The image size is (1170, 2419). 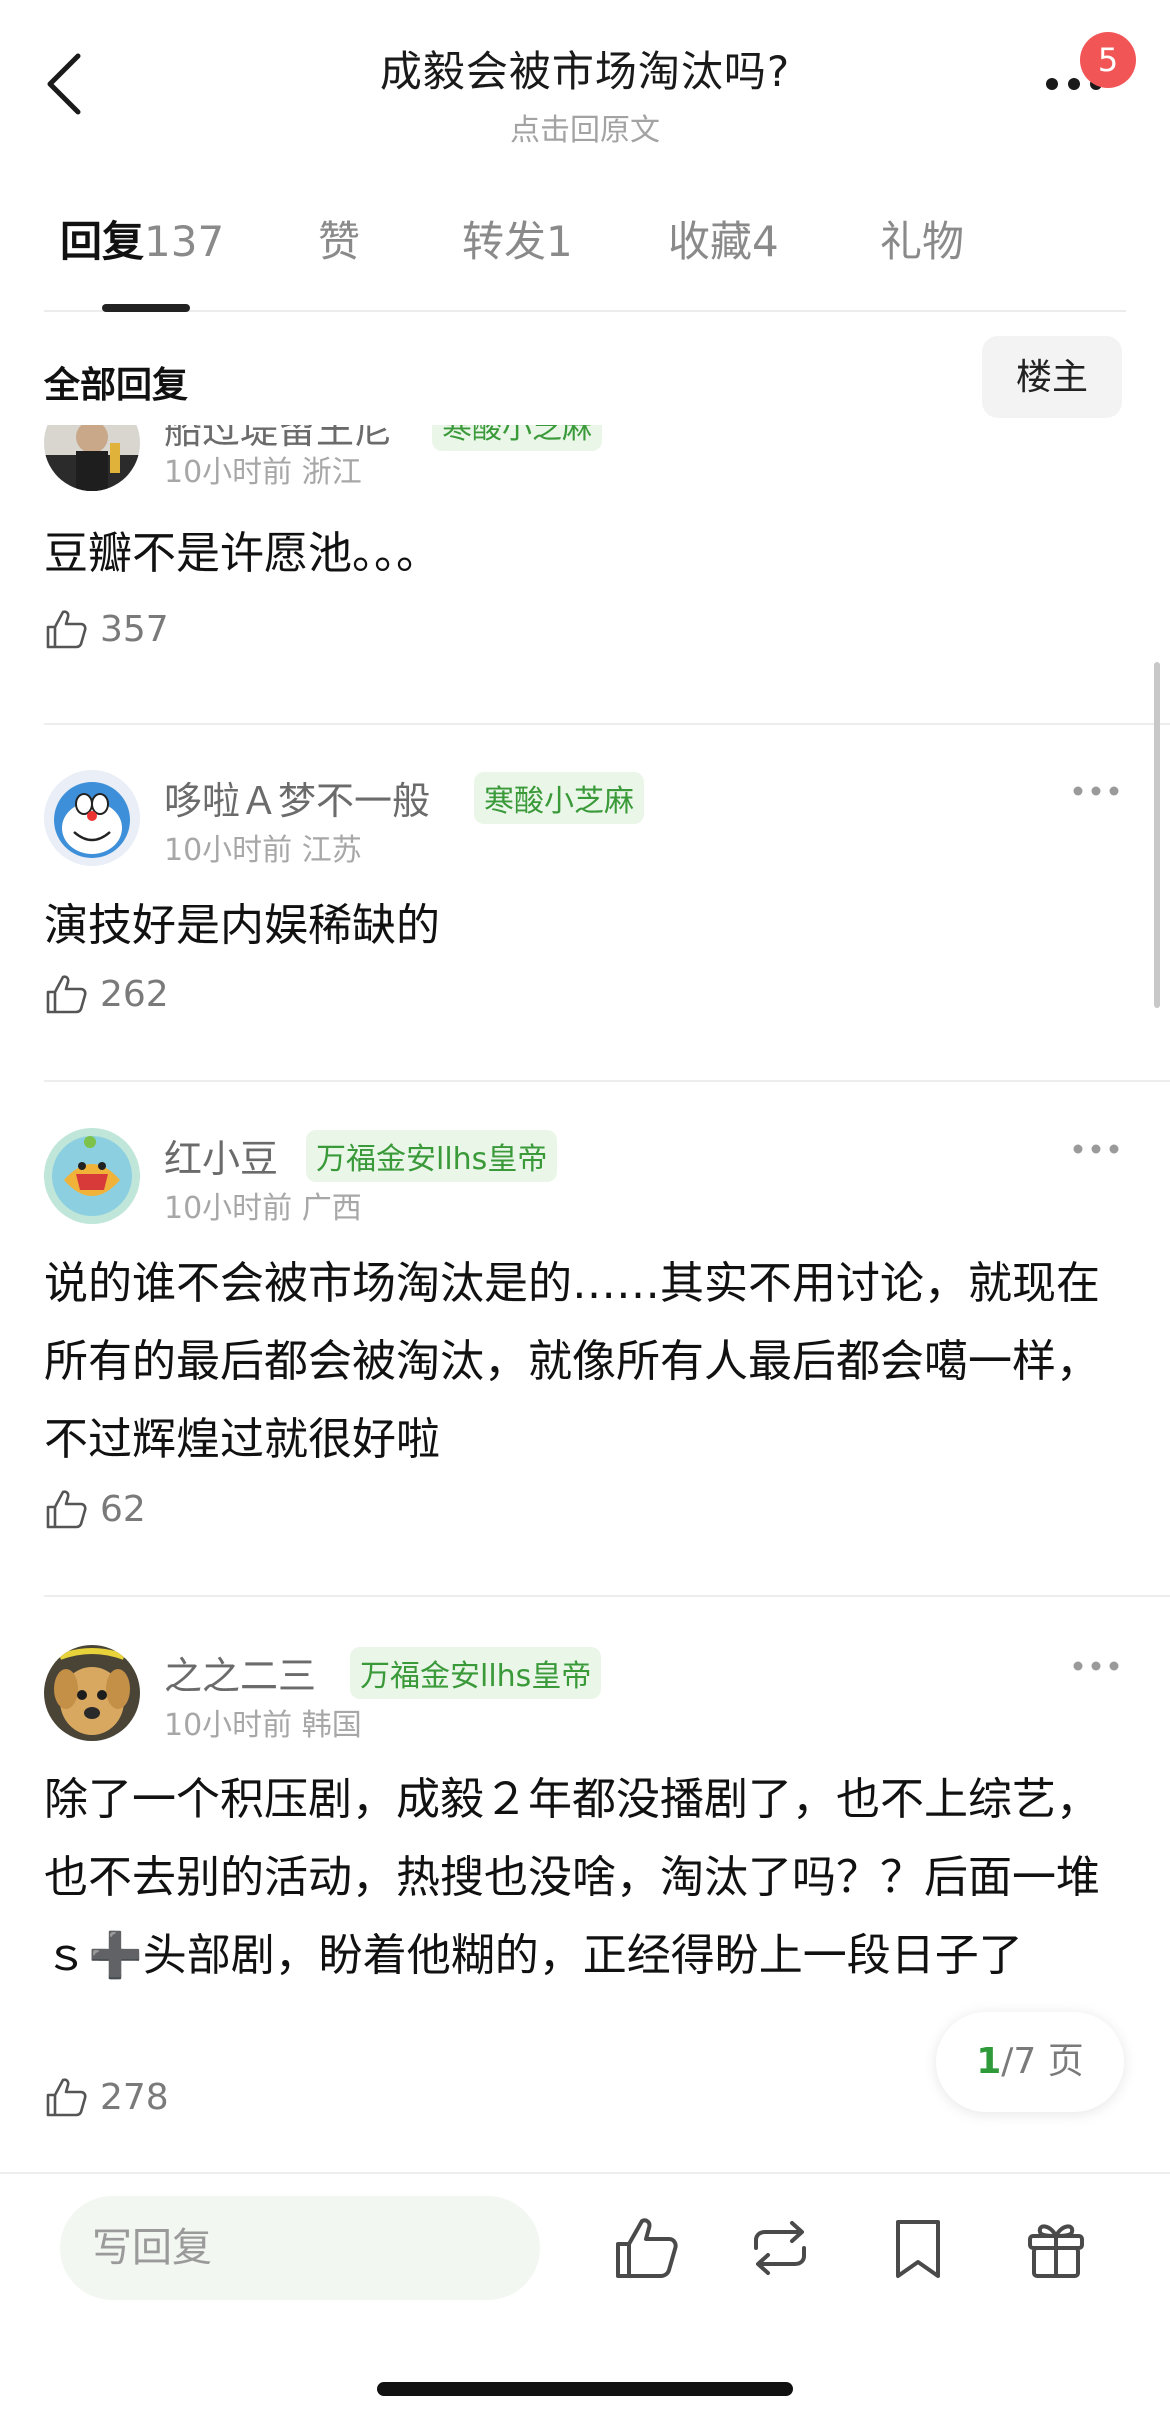 I want to click on page-title: 成毅会被市场淘汰吗?, so click(x=585, y=71).